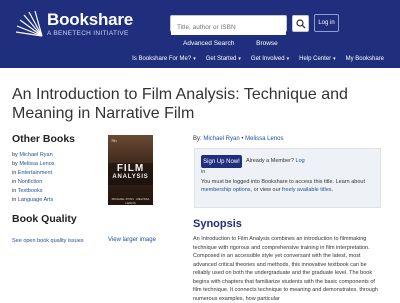  I want to click on member-question: Already a Member? Log, so click(275, 161).